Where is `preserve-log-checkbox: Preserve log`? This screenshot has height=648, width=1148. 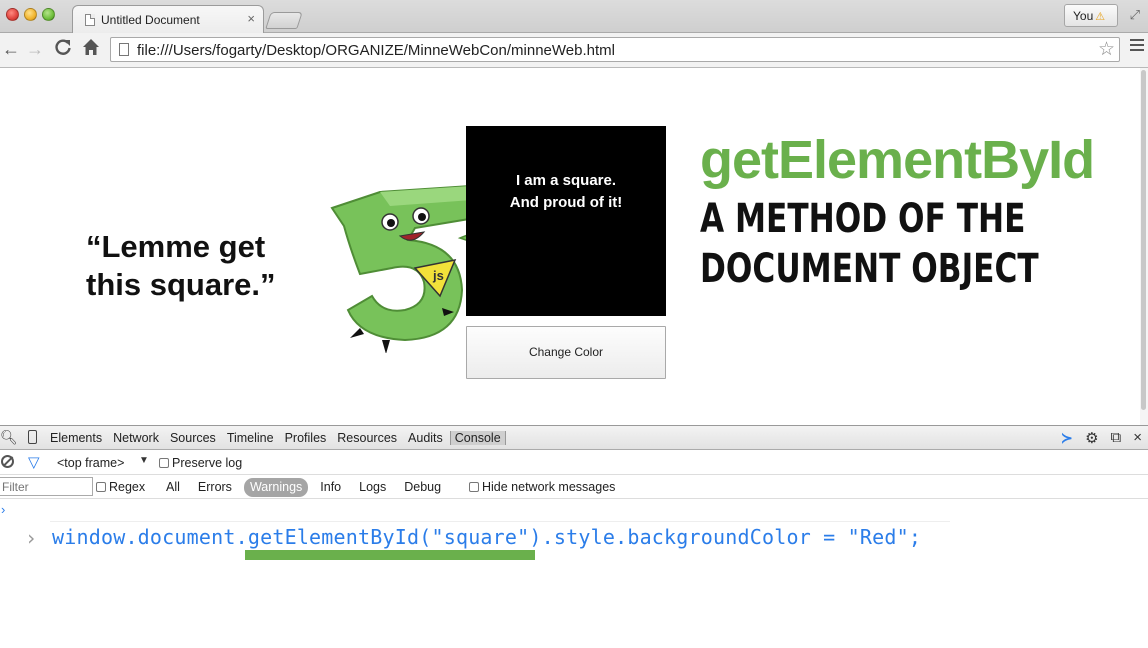 preserve-log-checkbox: Preserve log is located at coordinates (200, 463).